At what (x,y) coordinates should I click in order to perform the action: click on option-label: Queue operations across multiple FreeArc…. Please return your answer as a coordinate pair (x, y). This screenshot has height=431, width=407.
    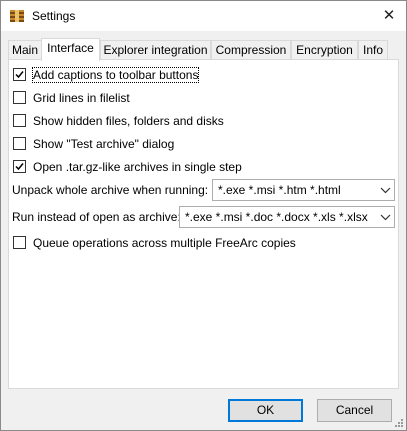
    Looking at the image, I should click on (164, 243).